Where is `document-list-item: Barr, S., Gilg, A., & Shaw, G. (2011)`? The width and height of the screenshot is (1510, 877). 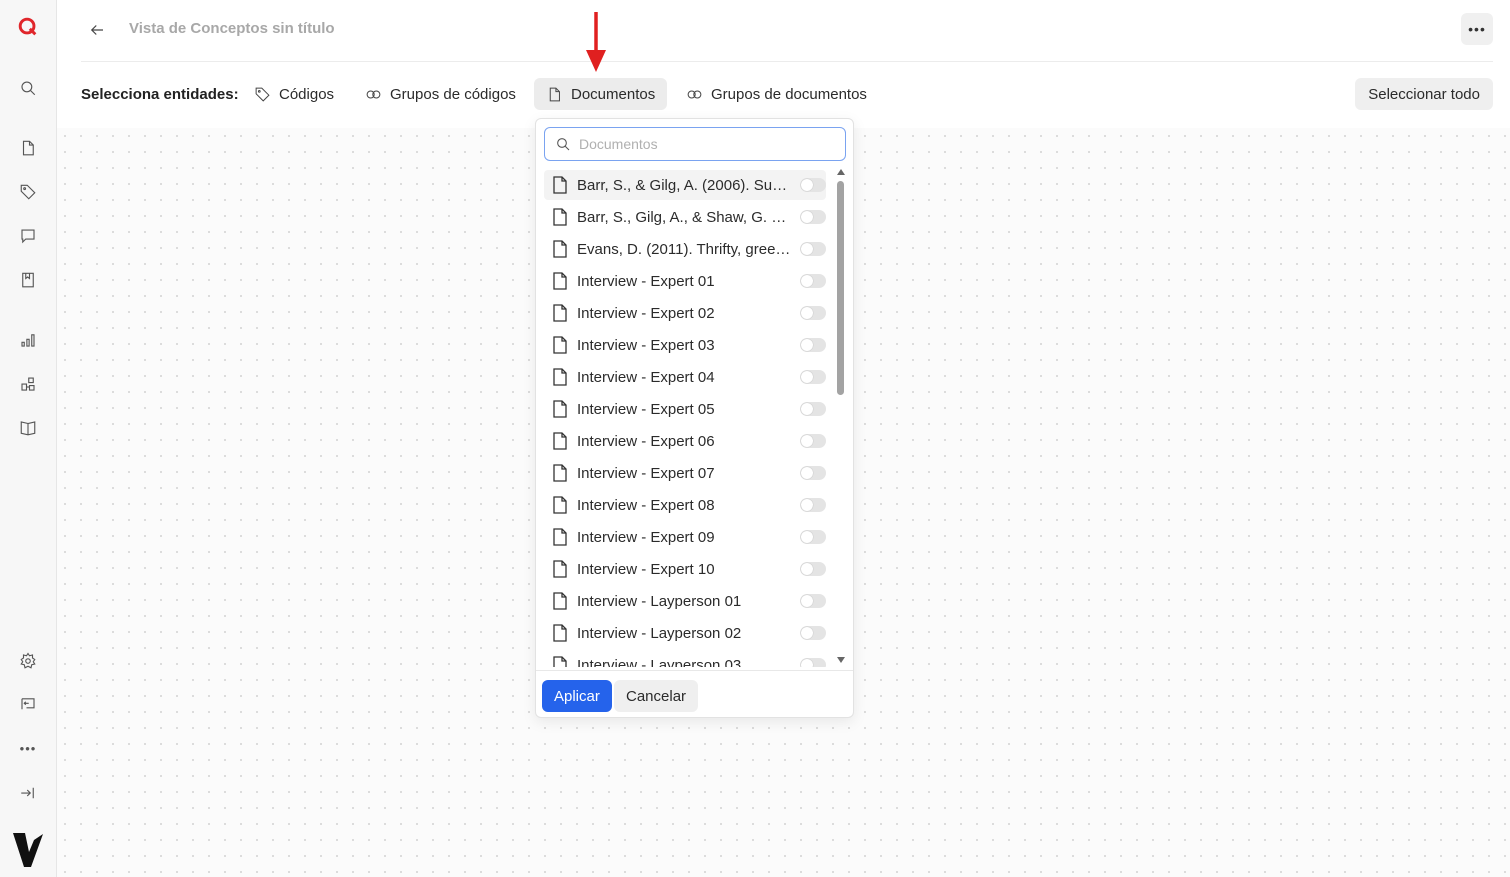 document-list-item: Barr, S., Gilg, A., & Shaw, G. (2011) is located at coordinates (685, 217).